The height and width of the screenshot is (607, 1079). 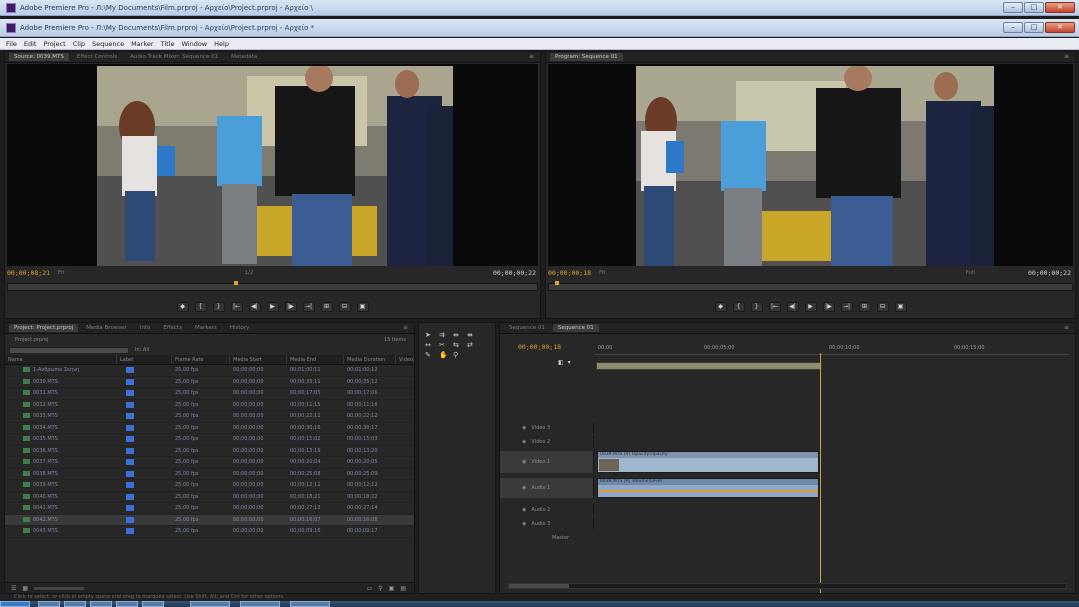 What do you see at coordinates (431, 345) in the screenshot?
I see `rate-stretch-tool-icon: ↔` at bounding box center [431, 345].